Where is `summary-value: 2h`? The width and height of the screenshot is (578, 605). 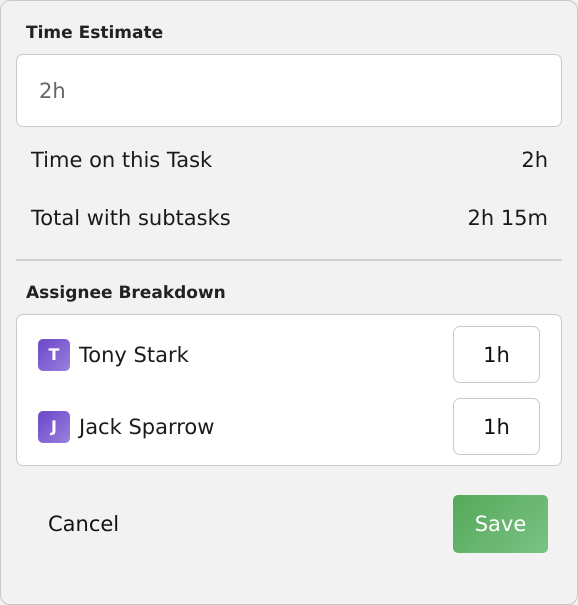 summary-value: 2h is located at coordinates (534, 160).